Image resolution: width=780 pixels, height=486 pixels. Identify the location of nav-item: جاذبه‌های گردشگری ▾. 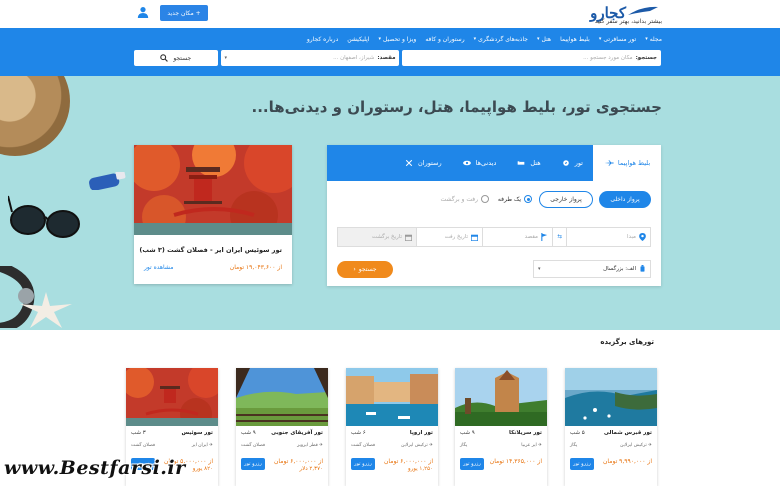
(501, 39).